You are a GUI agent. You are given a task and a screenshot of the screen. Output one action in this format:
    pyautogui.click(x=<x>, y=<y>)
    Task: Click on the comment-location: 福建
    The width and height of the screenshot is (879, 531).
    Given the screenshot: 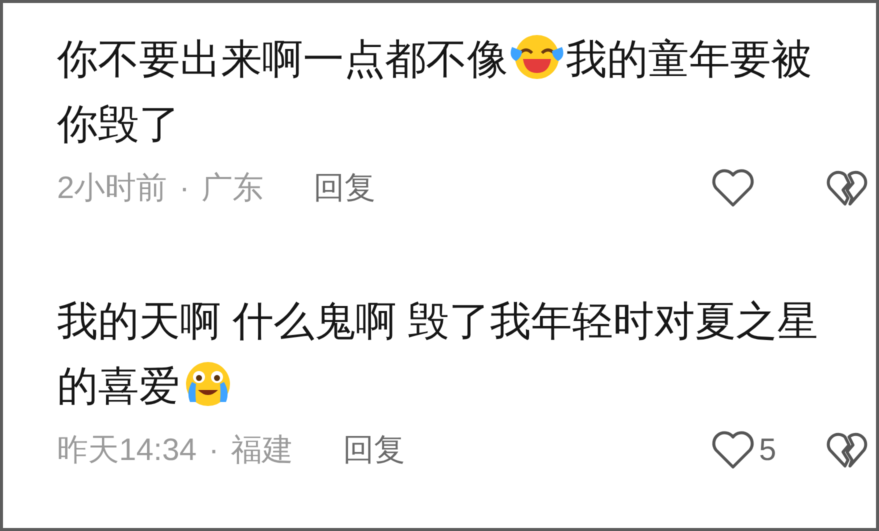 What is the action you would take?
    pyautogui.click(x=261, y=449)
    